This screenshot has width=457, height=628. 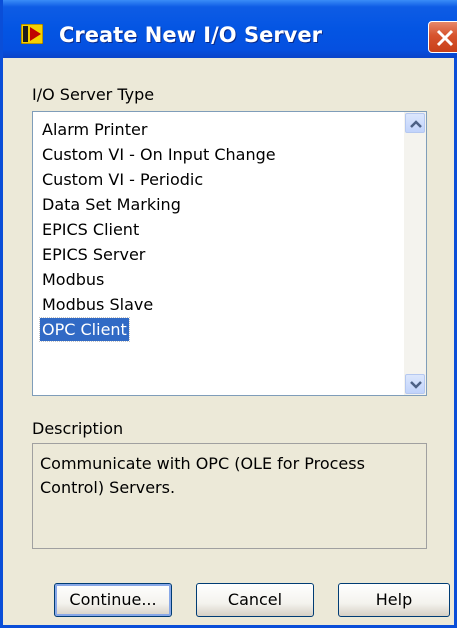 What do you see at coordinates (97, 304) in the screenshot?
I see `list-item: Modbus Slave` at bounding box center [97, 304].